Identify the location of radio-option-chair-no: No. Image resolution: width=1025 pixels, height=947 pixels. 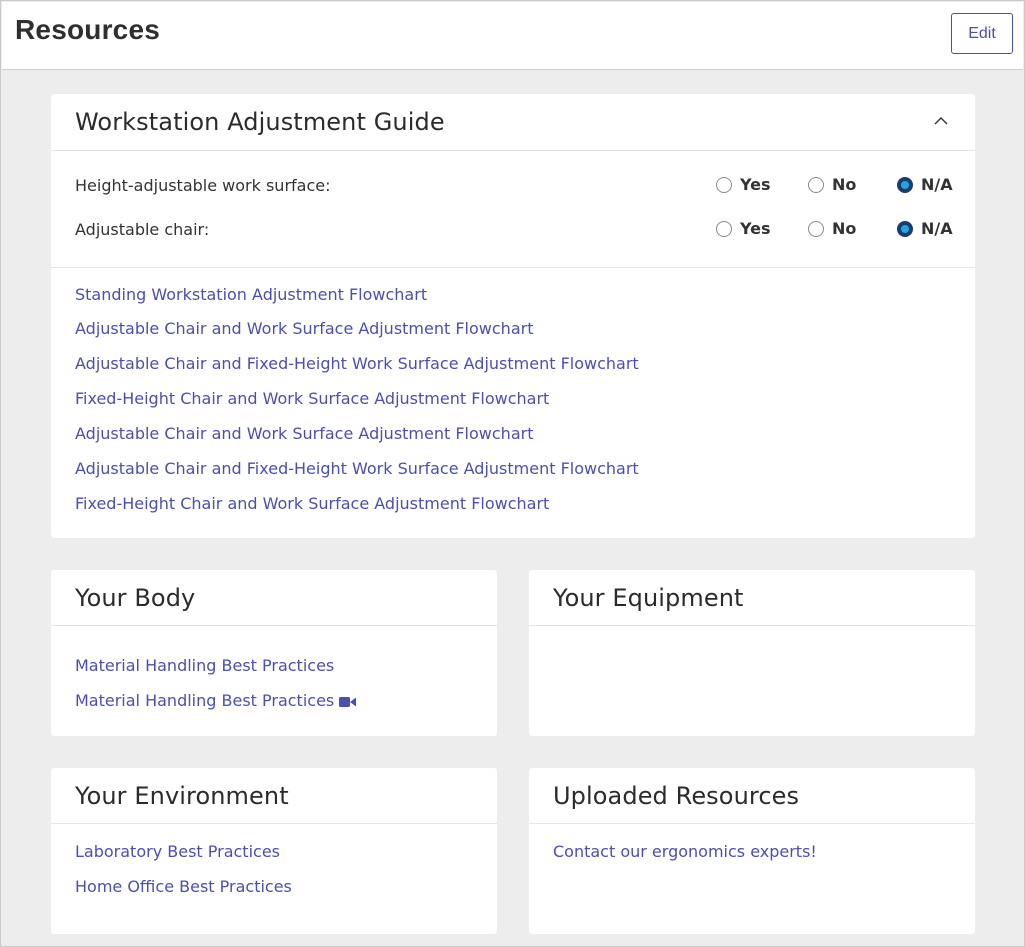
(832, 228).